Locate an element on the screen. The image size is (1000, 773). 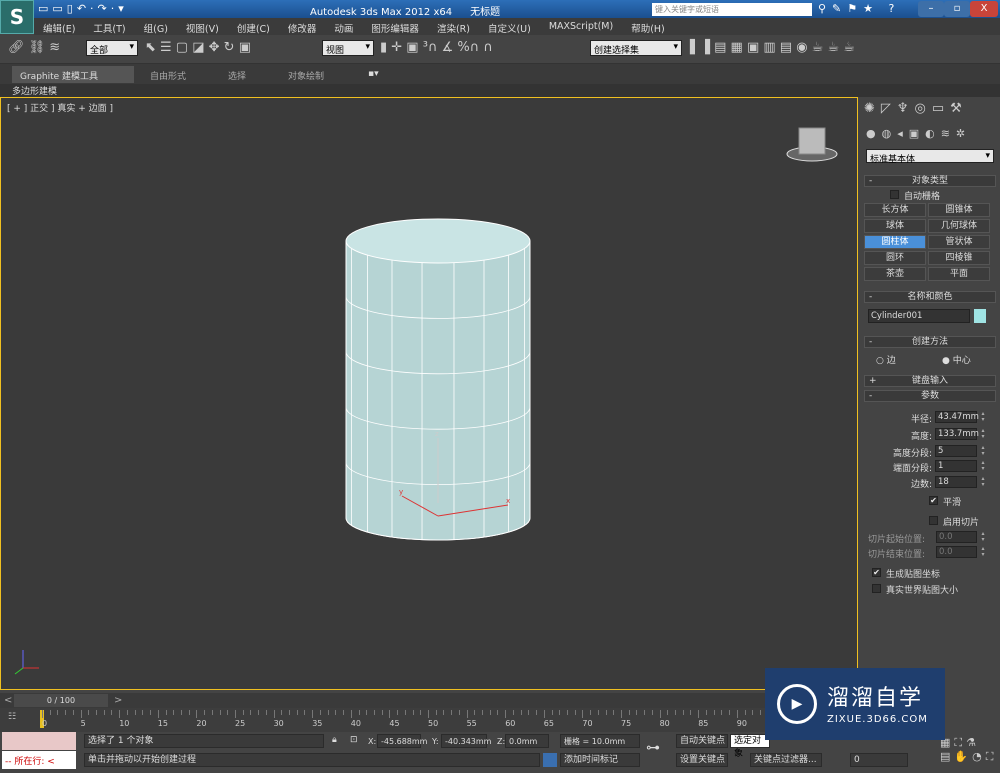
menu-tools: 工具(T) is located at coordinates (109, 26).